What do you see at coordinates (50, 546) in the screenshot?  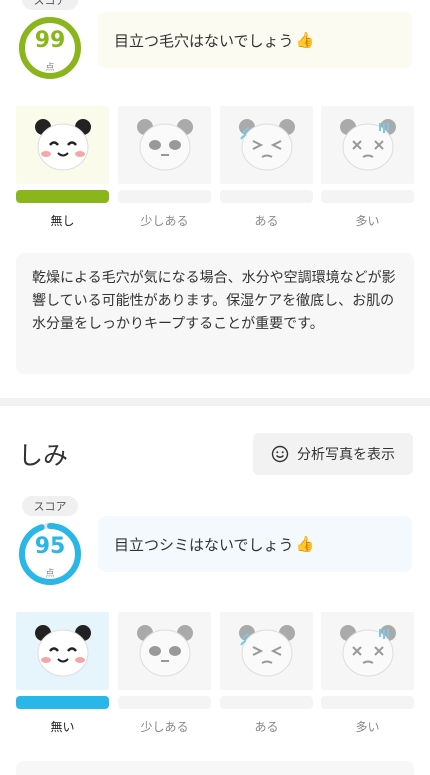 I see `score-value: 95` at bounding box center [50, 546].